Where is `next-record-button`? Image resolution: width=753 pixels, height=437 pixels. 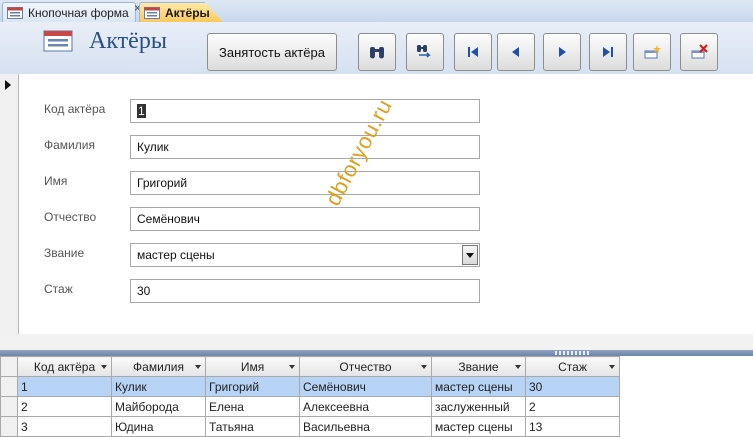
next-record-button is located at coordinates (562, 52).